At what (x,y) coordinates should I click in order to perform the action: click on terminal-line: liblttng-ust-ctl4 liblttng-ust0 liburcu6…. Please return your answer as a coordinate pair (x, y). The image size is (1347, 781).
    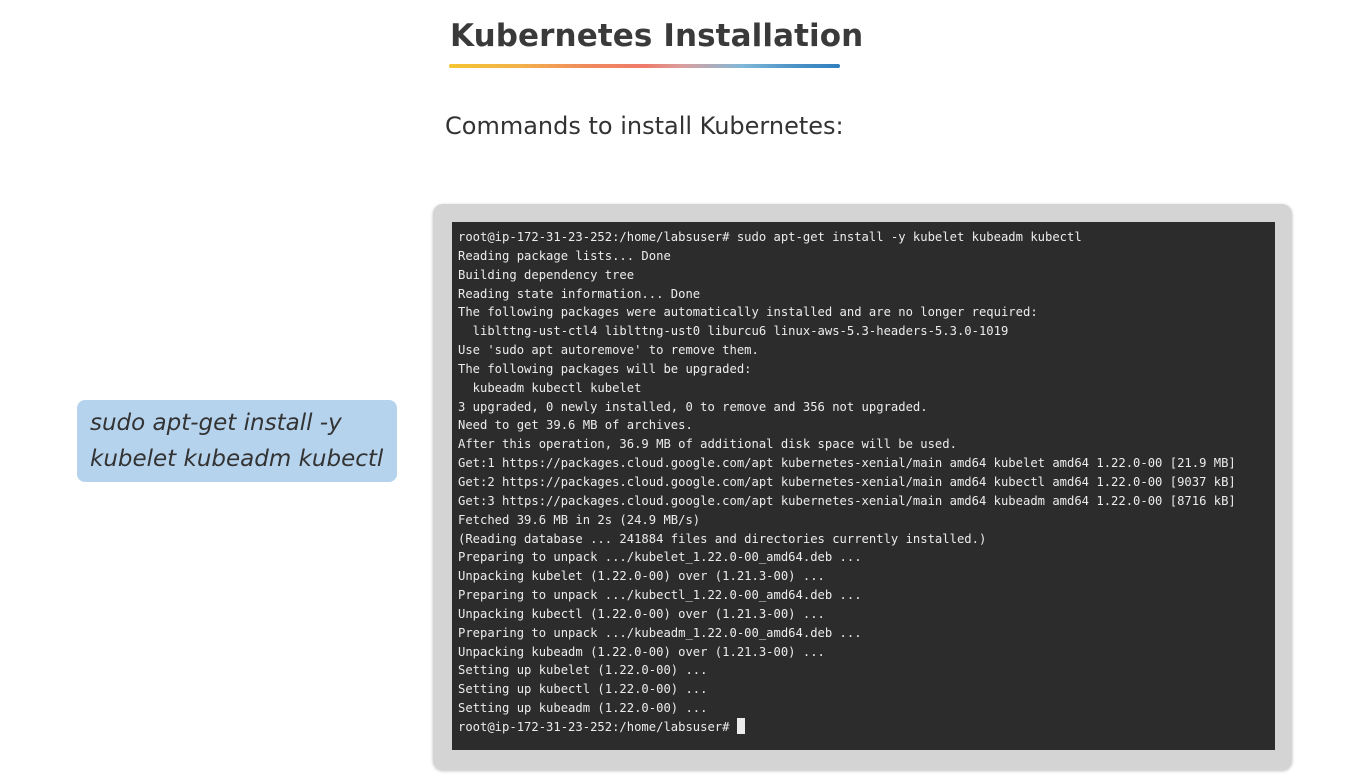
    Looking at the image, I should click on (733, 331).